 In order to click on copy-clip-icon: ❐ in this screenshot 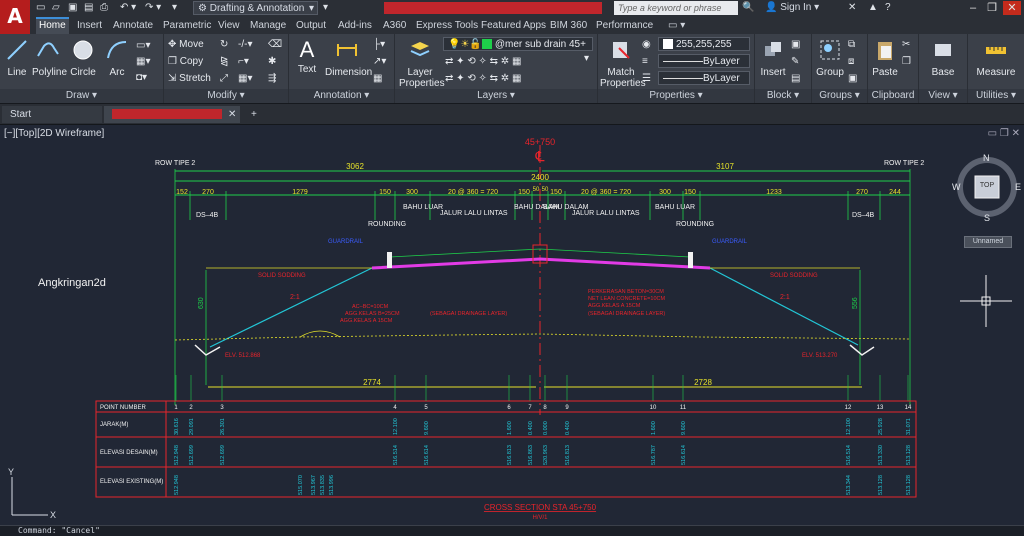, I will do `click(906, 61)`.